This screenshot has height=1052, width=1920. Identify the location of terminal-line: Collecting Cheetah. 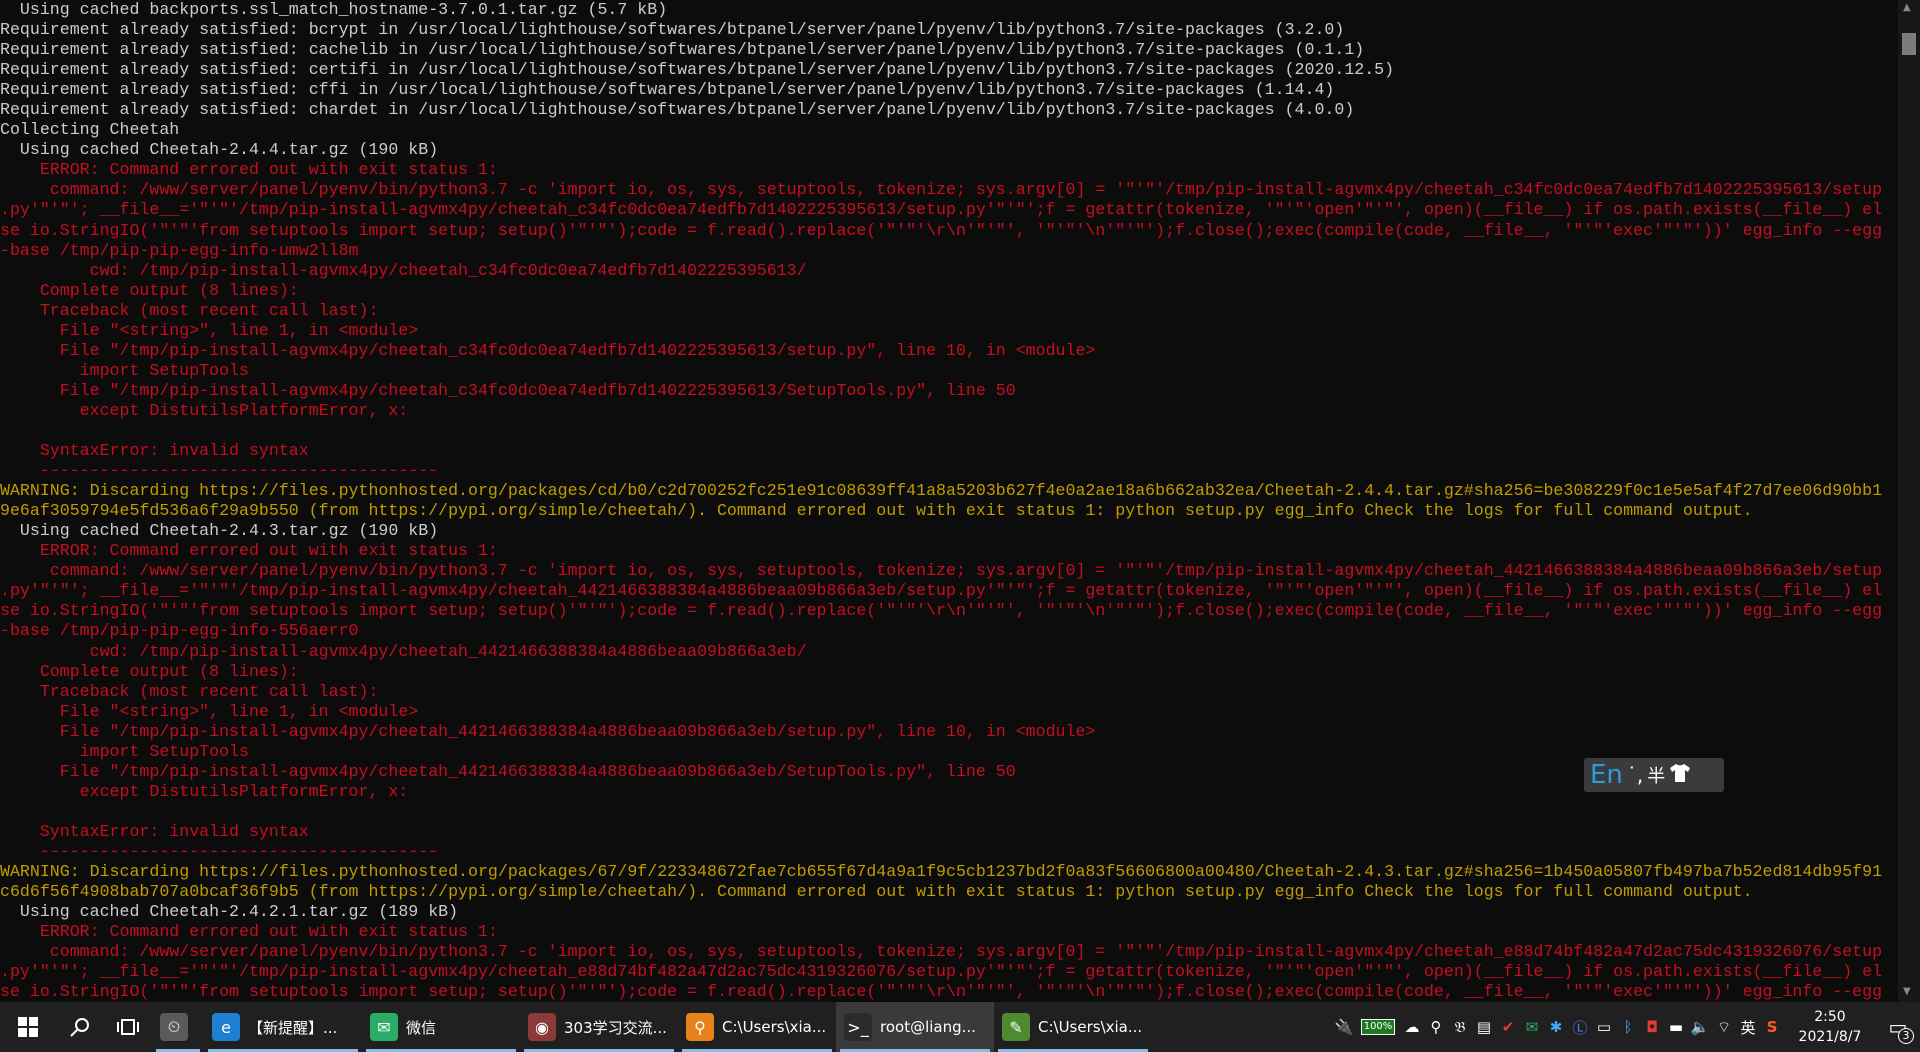
(90, 130).